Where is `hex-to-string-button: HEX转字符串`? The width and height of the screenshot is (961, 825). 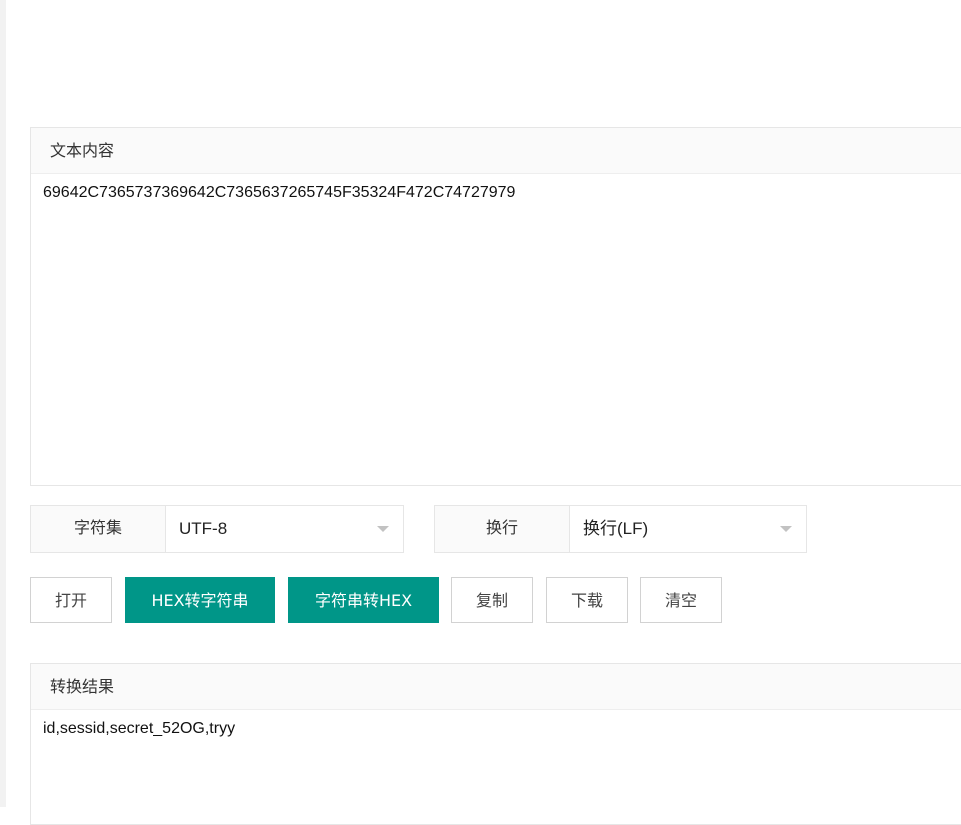 hex-to-string-button: HEX转字符串 is located at coordinates (200, 600).